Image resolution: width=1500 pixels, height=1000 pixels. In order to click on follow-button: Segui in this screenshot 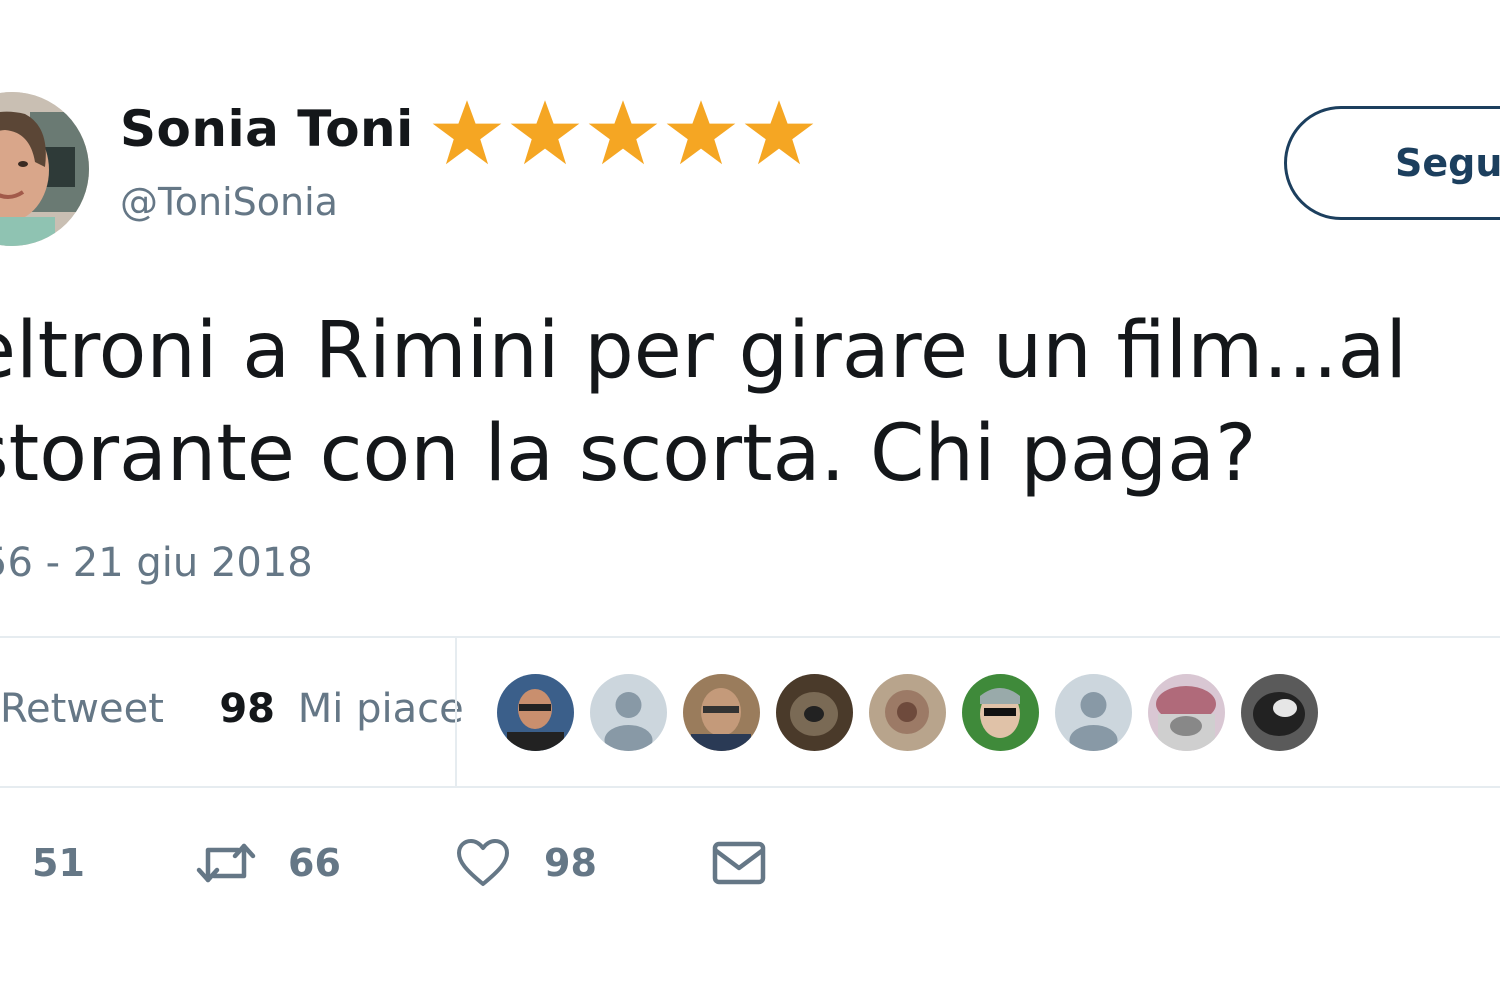, I will do `click(1392, 163)`.